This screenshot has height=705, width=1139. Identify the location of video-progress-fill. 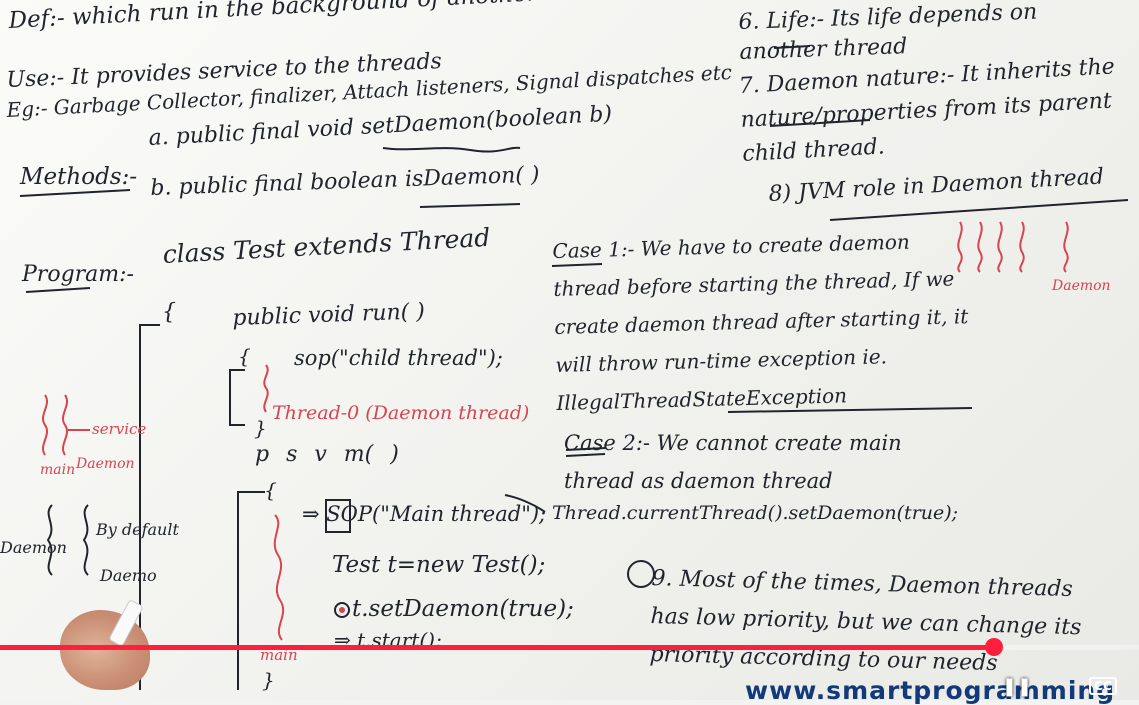
(497, 647).